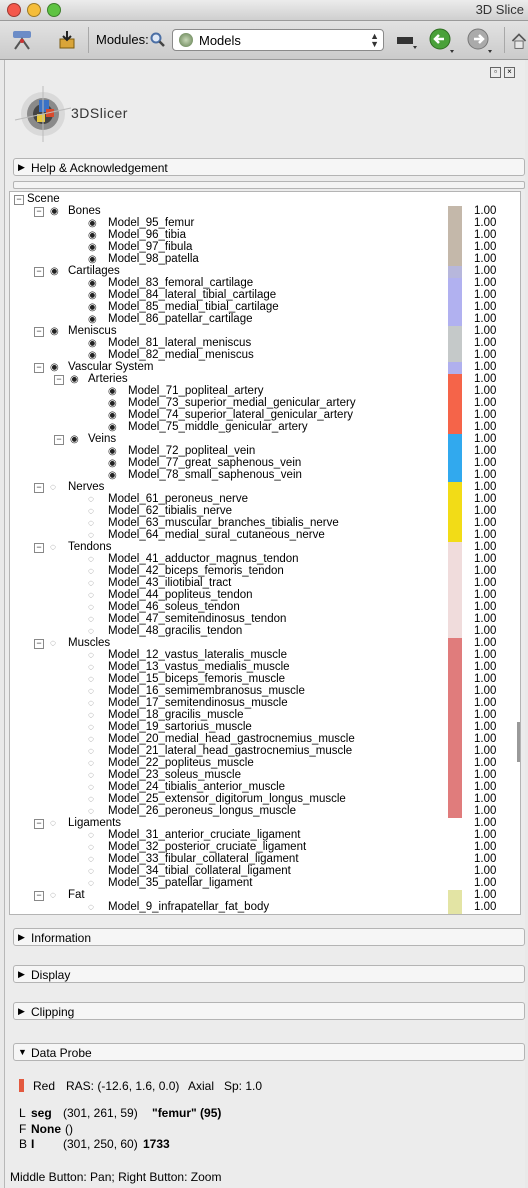 The height and width of the screenshot is (1188, 528). I want to click on tree-group-row: − ◉ Meniscus 1.00, so click(265, 331).